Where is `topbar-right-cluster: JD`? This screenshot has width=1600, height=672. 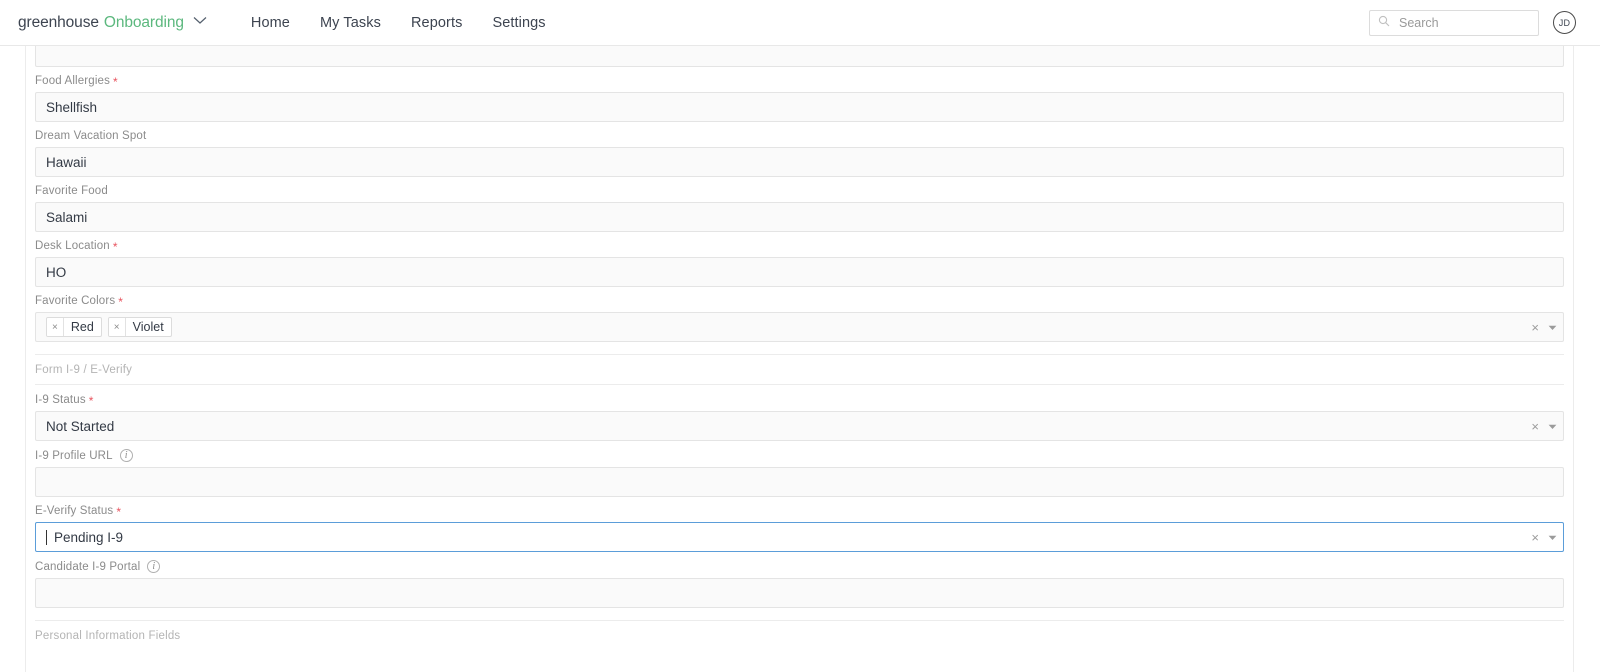 topbar-right-cluster: JD is located at coordinates (1477, 22).